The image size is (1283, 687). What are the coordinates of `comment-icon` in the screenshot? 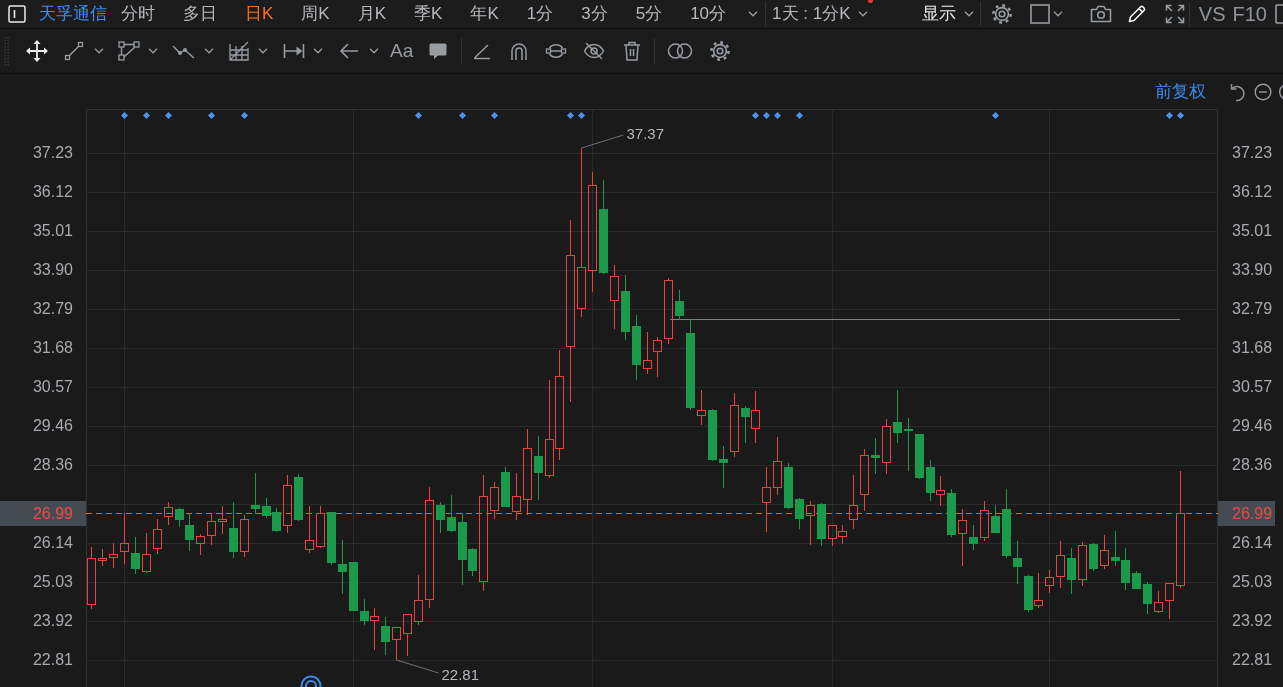 It's located at (438, 51).